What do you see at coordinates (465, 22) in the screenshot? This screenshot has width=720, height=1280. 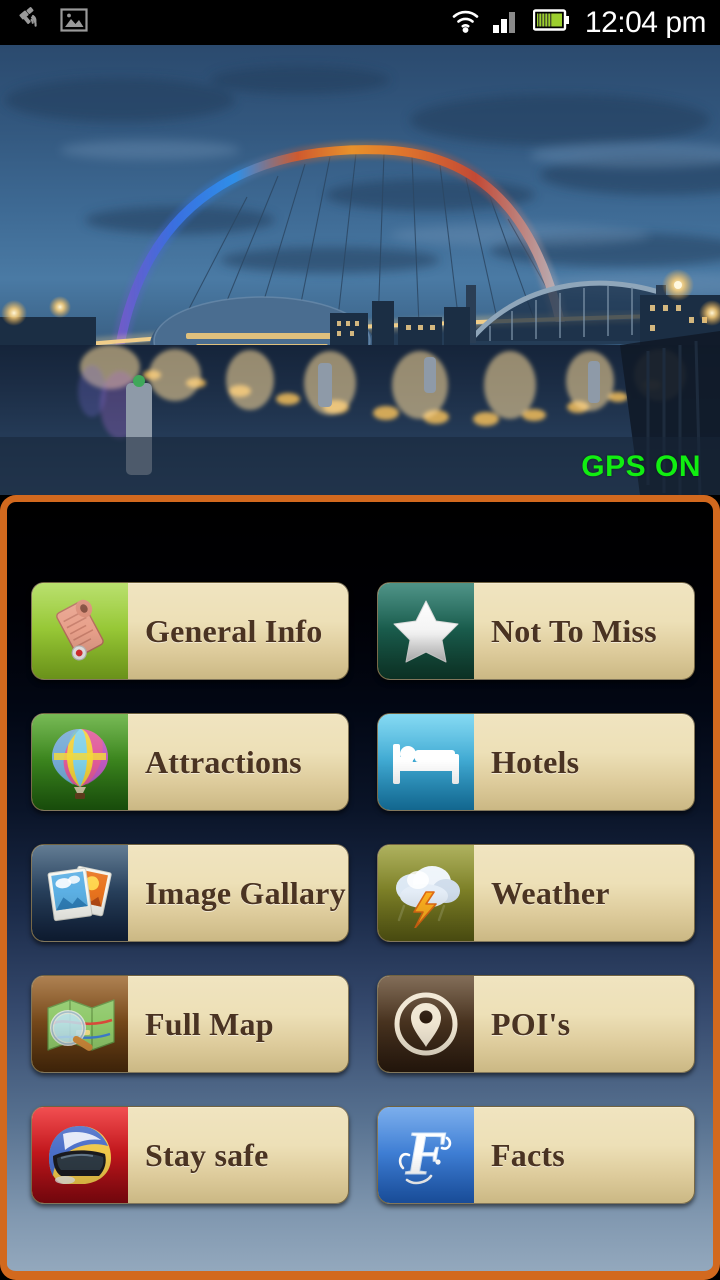 I see `wifi-icon` at bounding box center [465, 22].